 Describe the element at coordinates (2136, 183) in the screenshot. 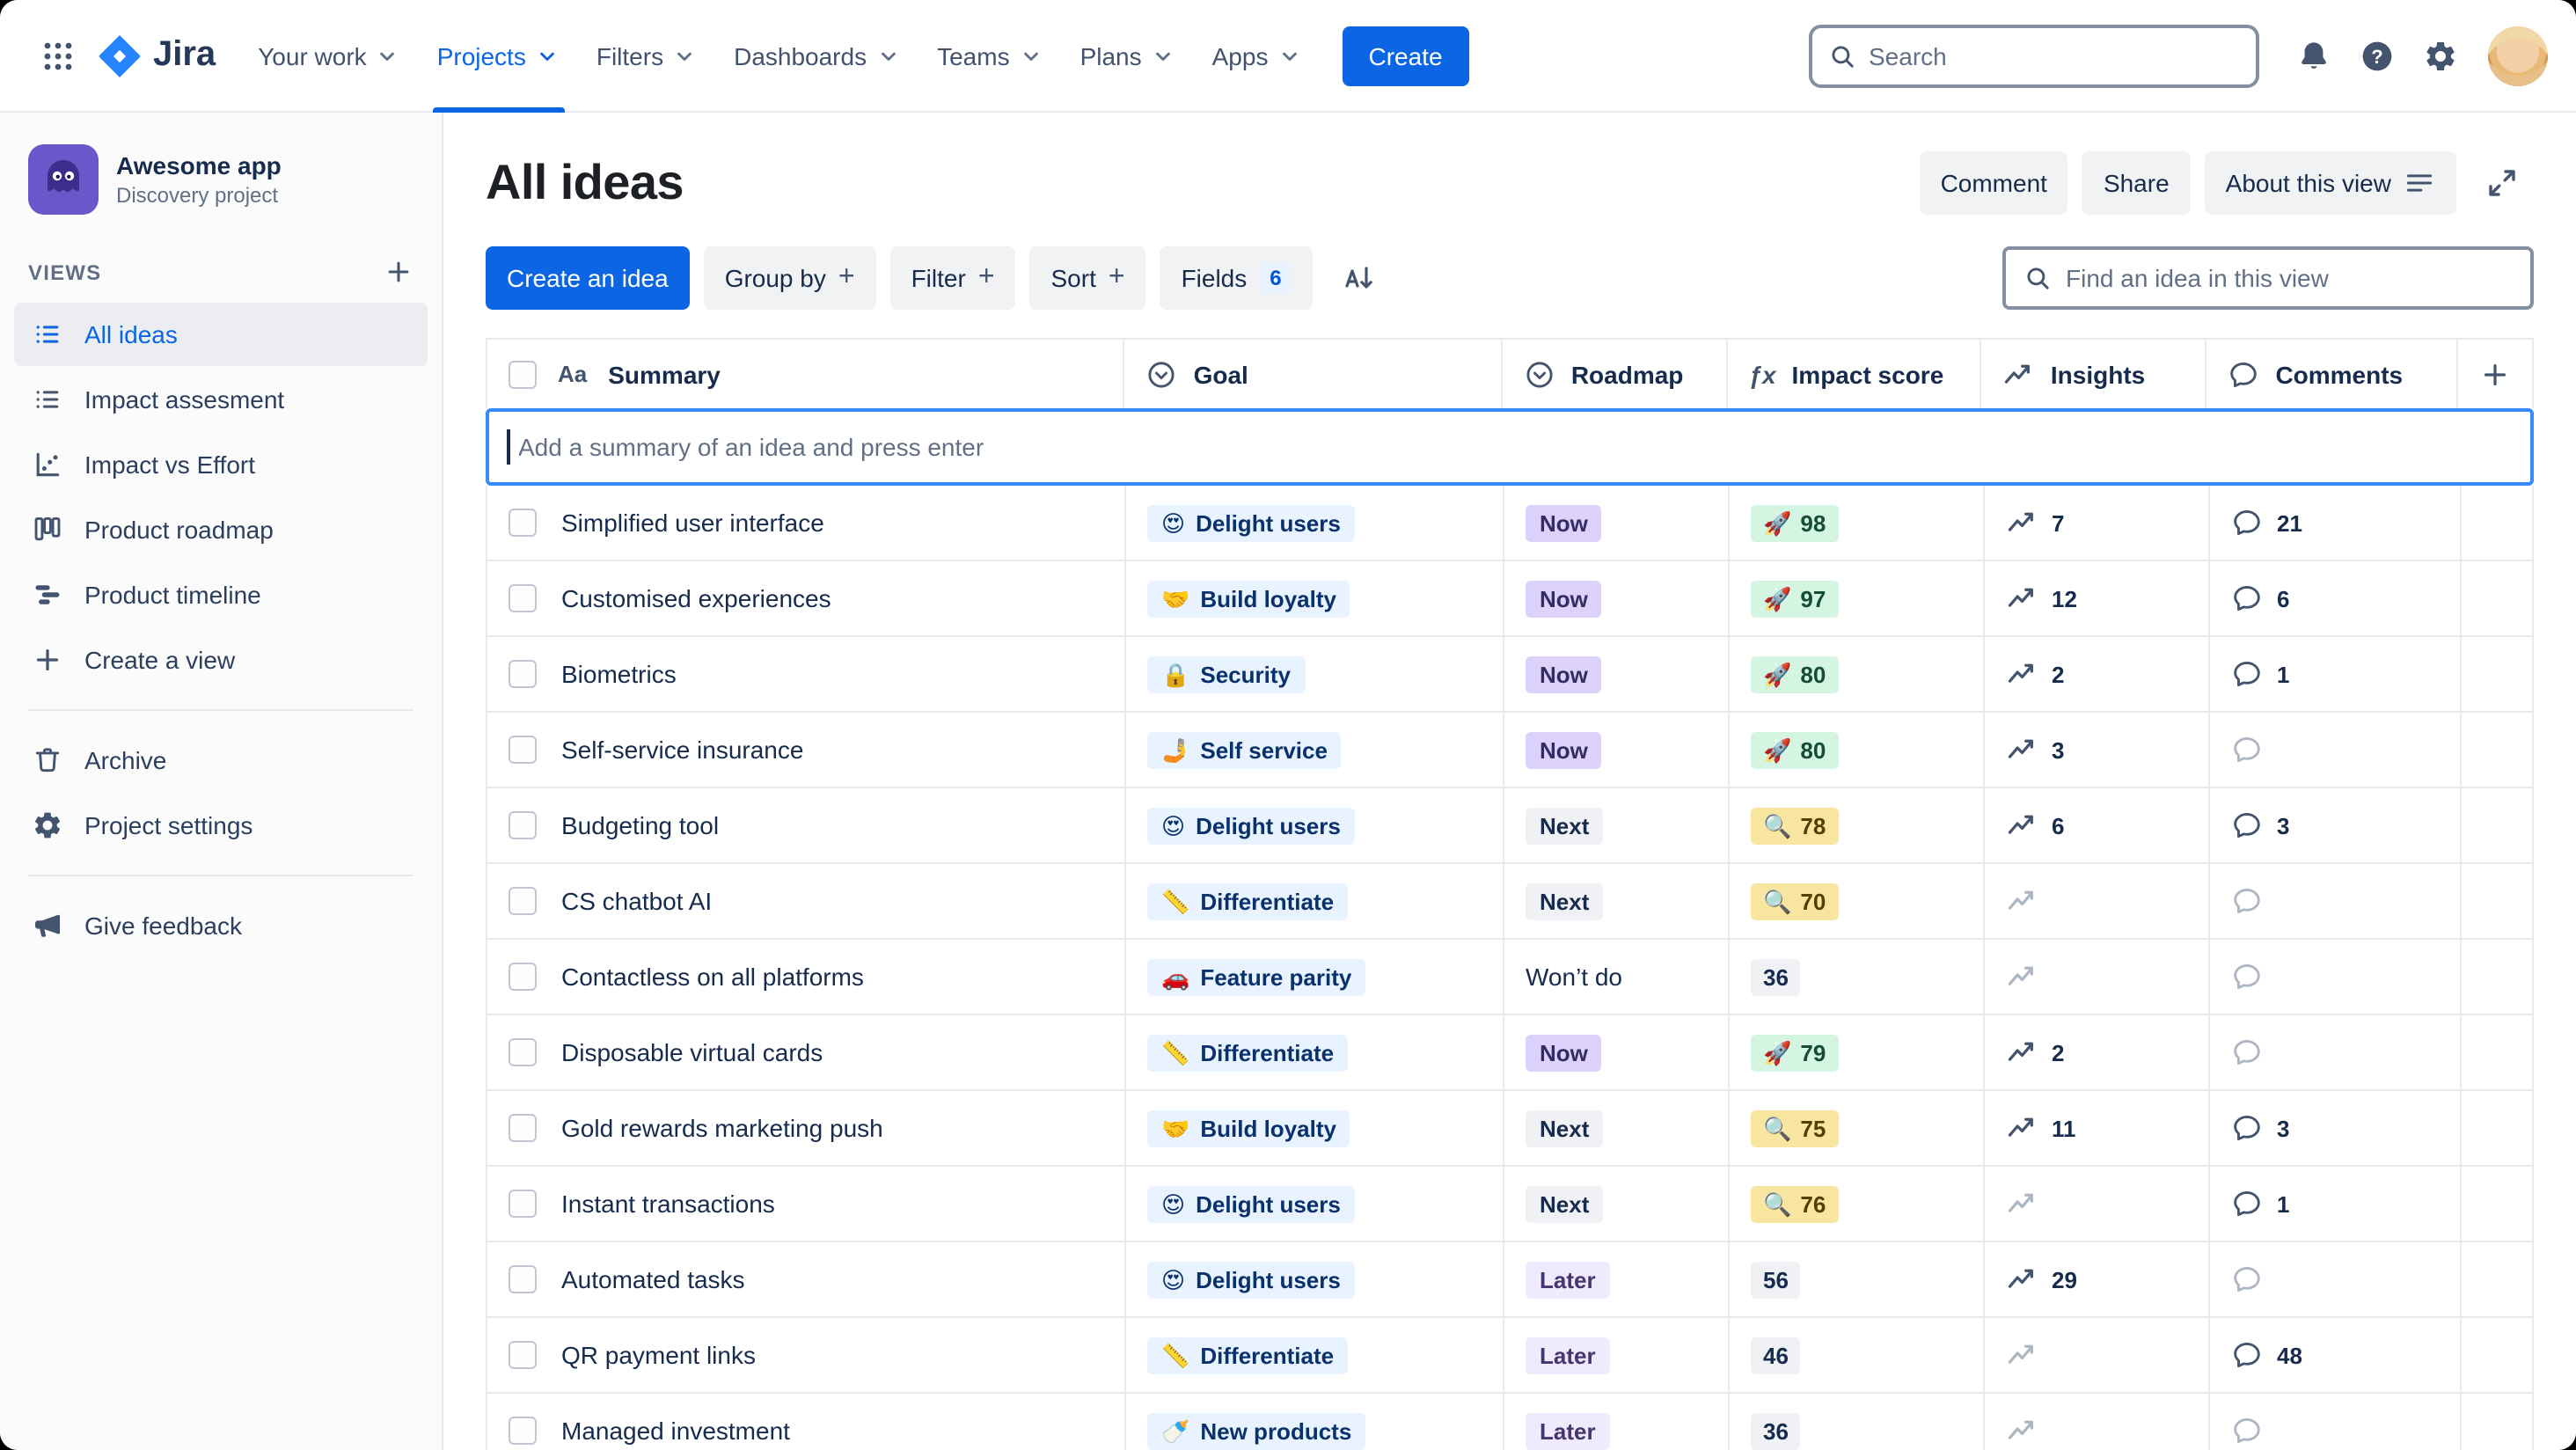

I see `share-button: Share` at that location.